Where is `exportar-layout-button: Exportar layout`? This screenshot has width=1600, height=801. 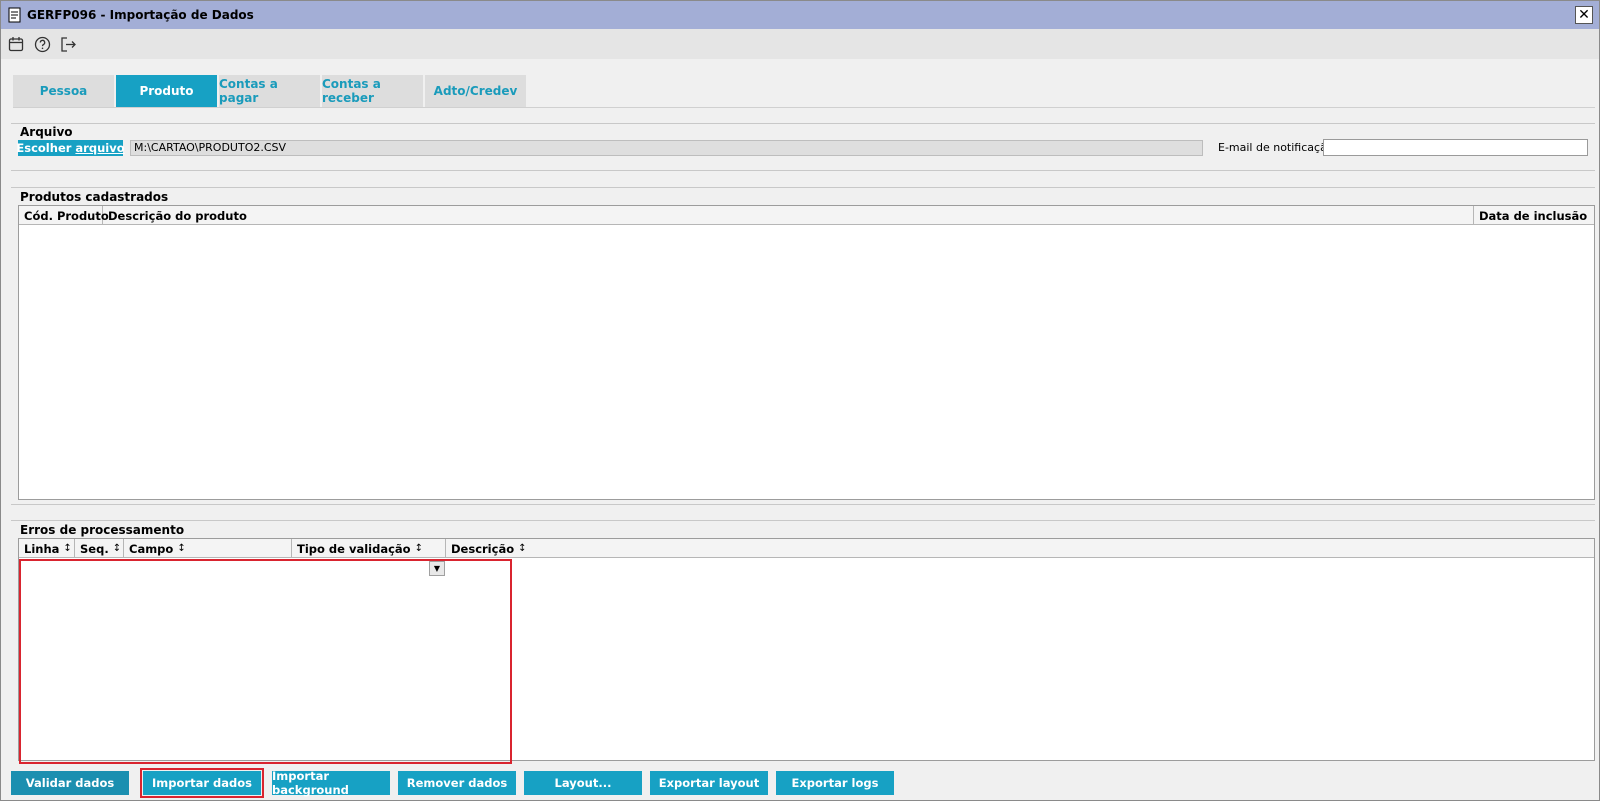
exportar-layout-button: Exportar layout is located at coordinates (709, 783).